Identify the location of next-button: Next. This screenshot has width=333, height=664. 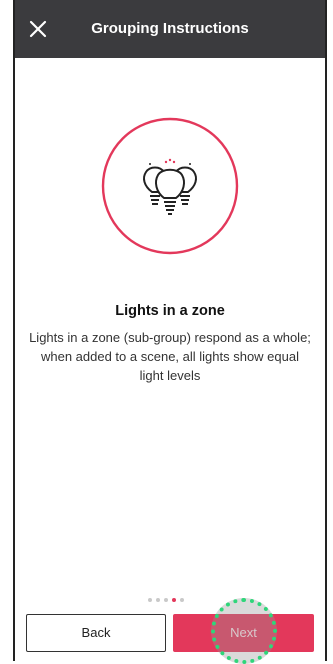
(243, 633).